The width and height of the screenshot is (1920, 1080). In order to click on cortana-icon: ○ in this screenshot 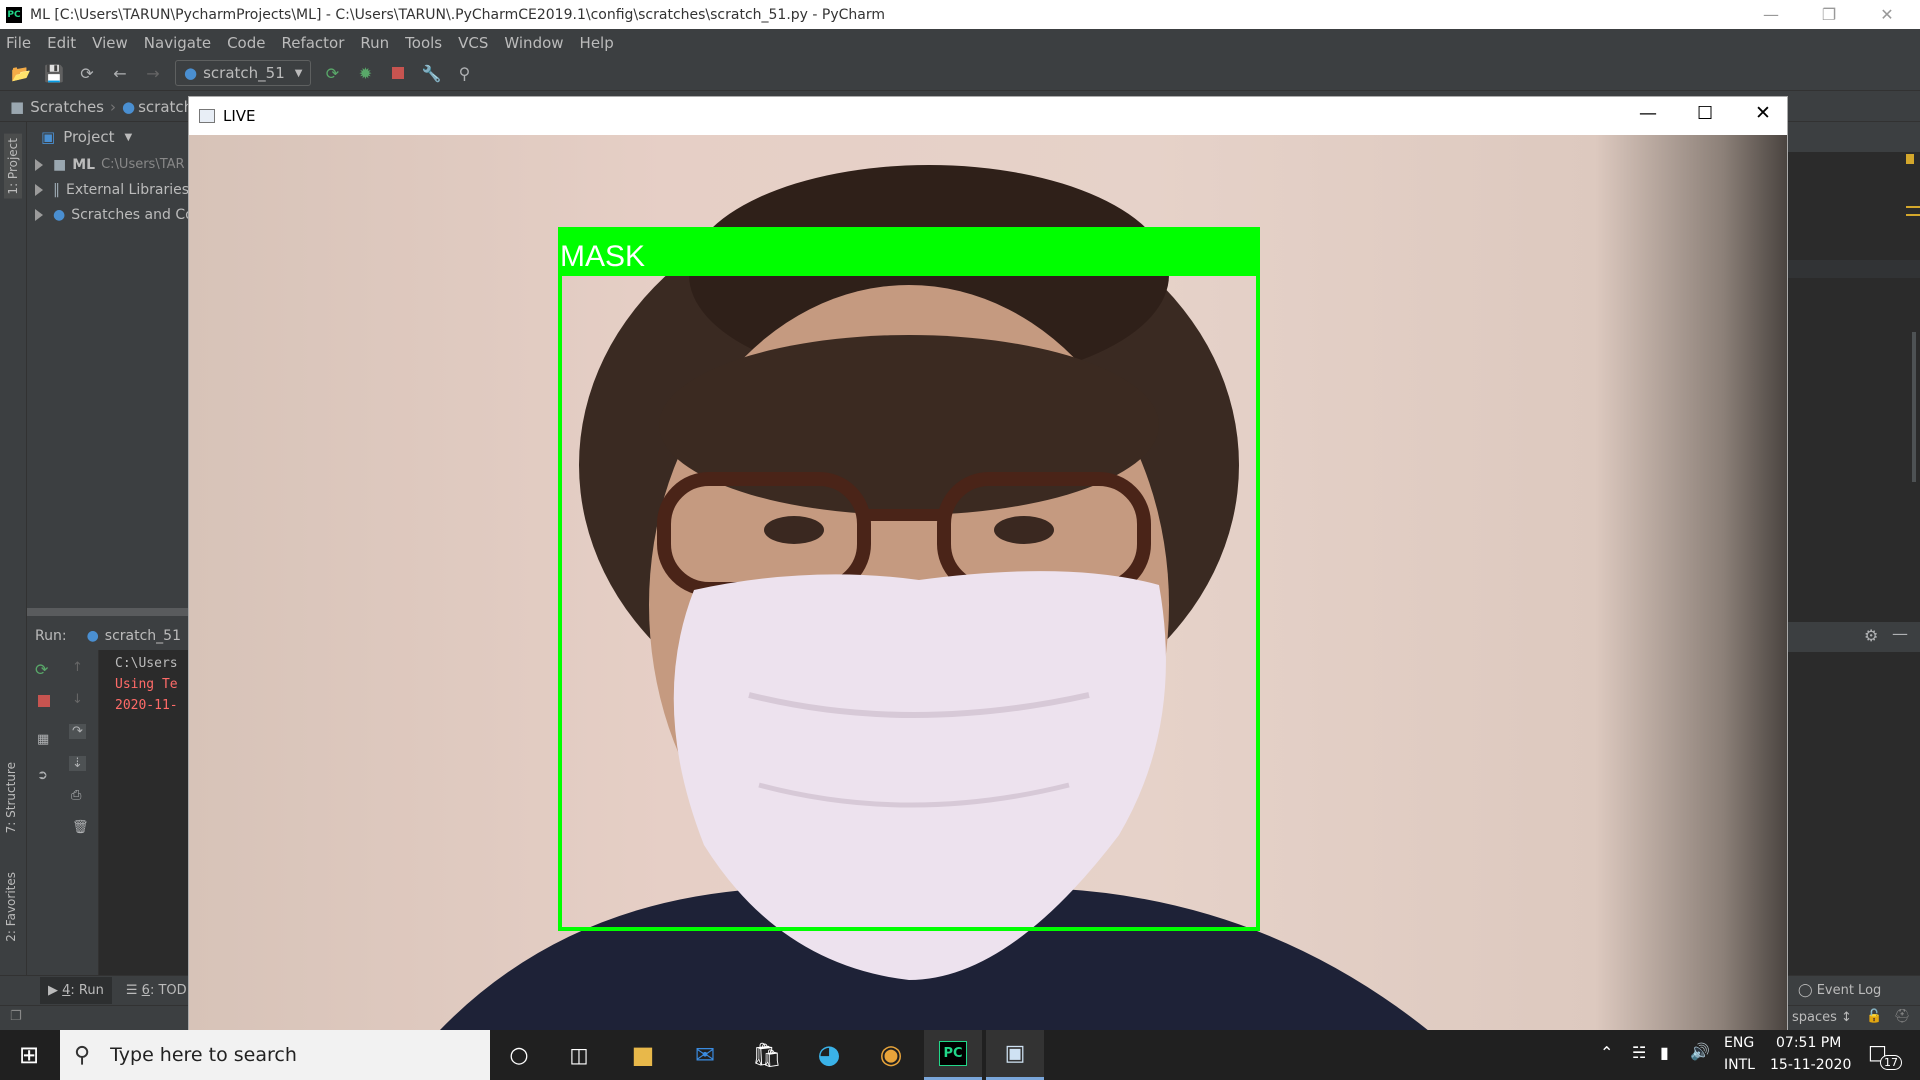, I will do `click(519, 1055)`.